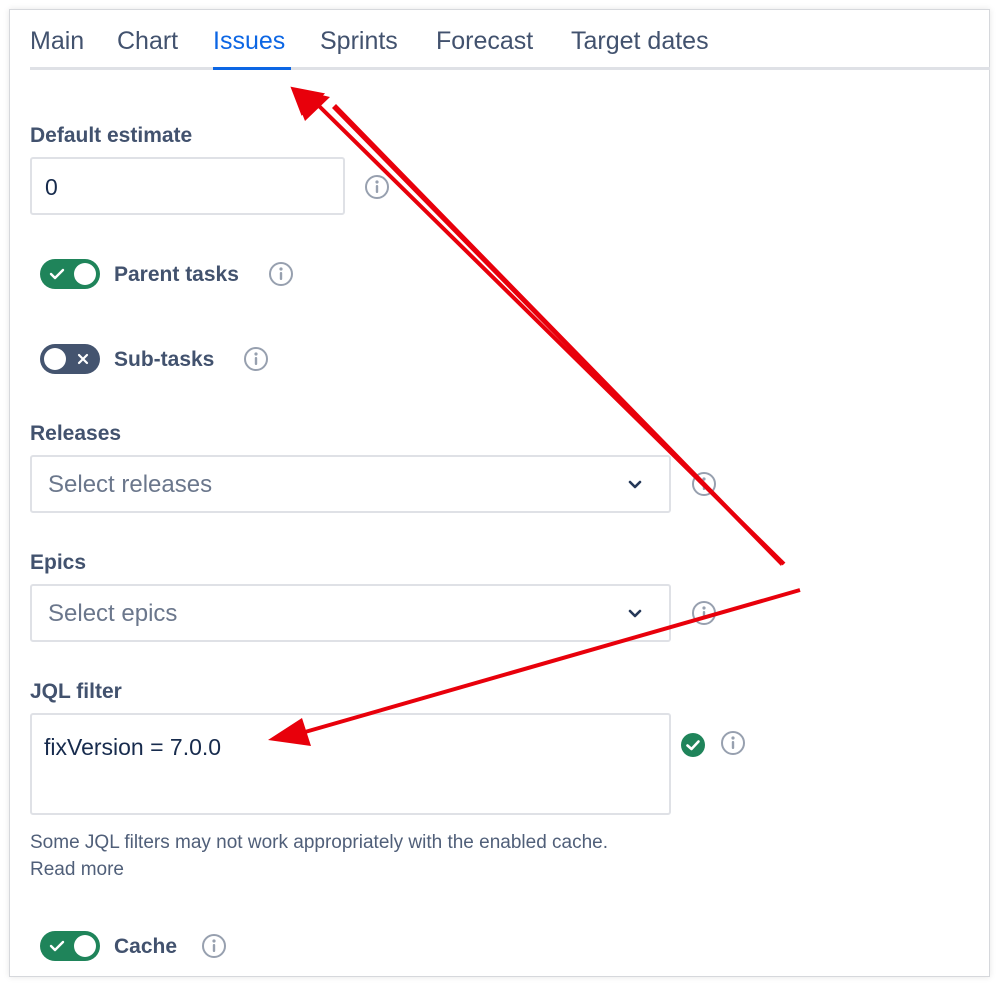 The height and width of the screenshot is (986, 999). I want to click on jql-filter-label: JQL filter, so click(76, 691).